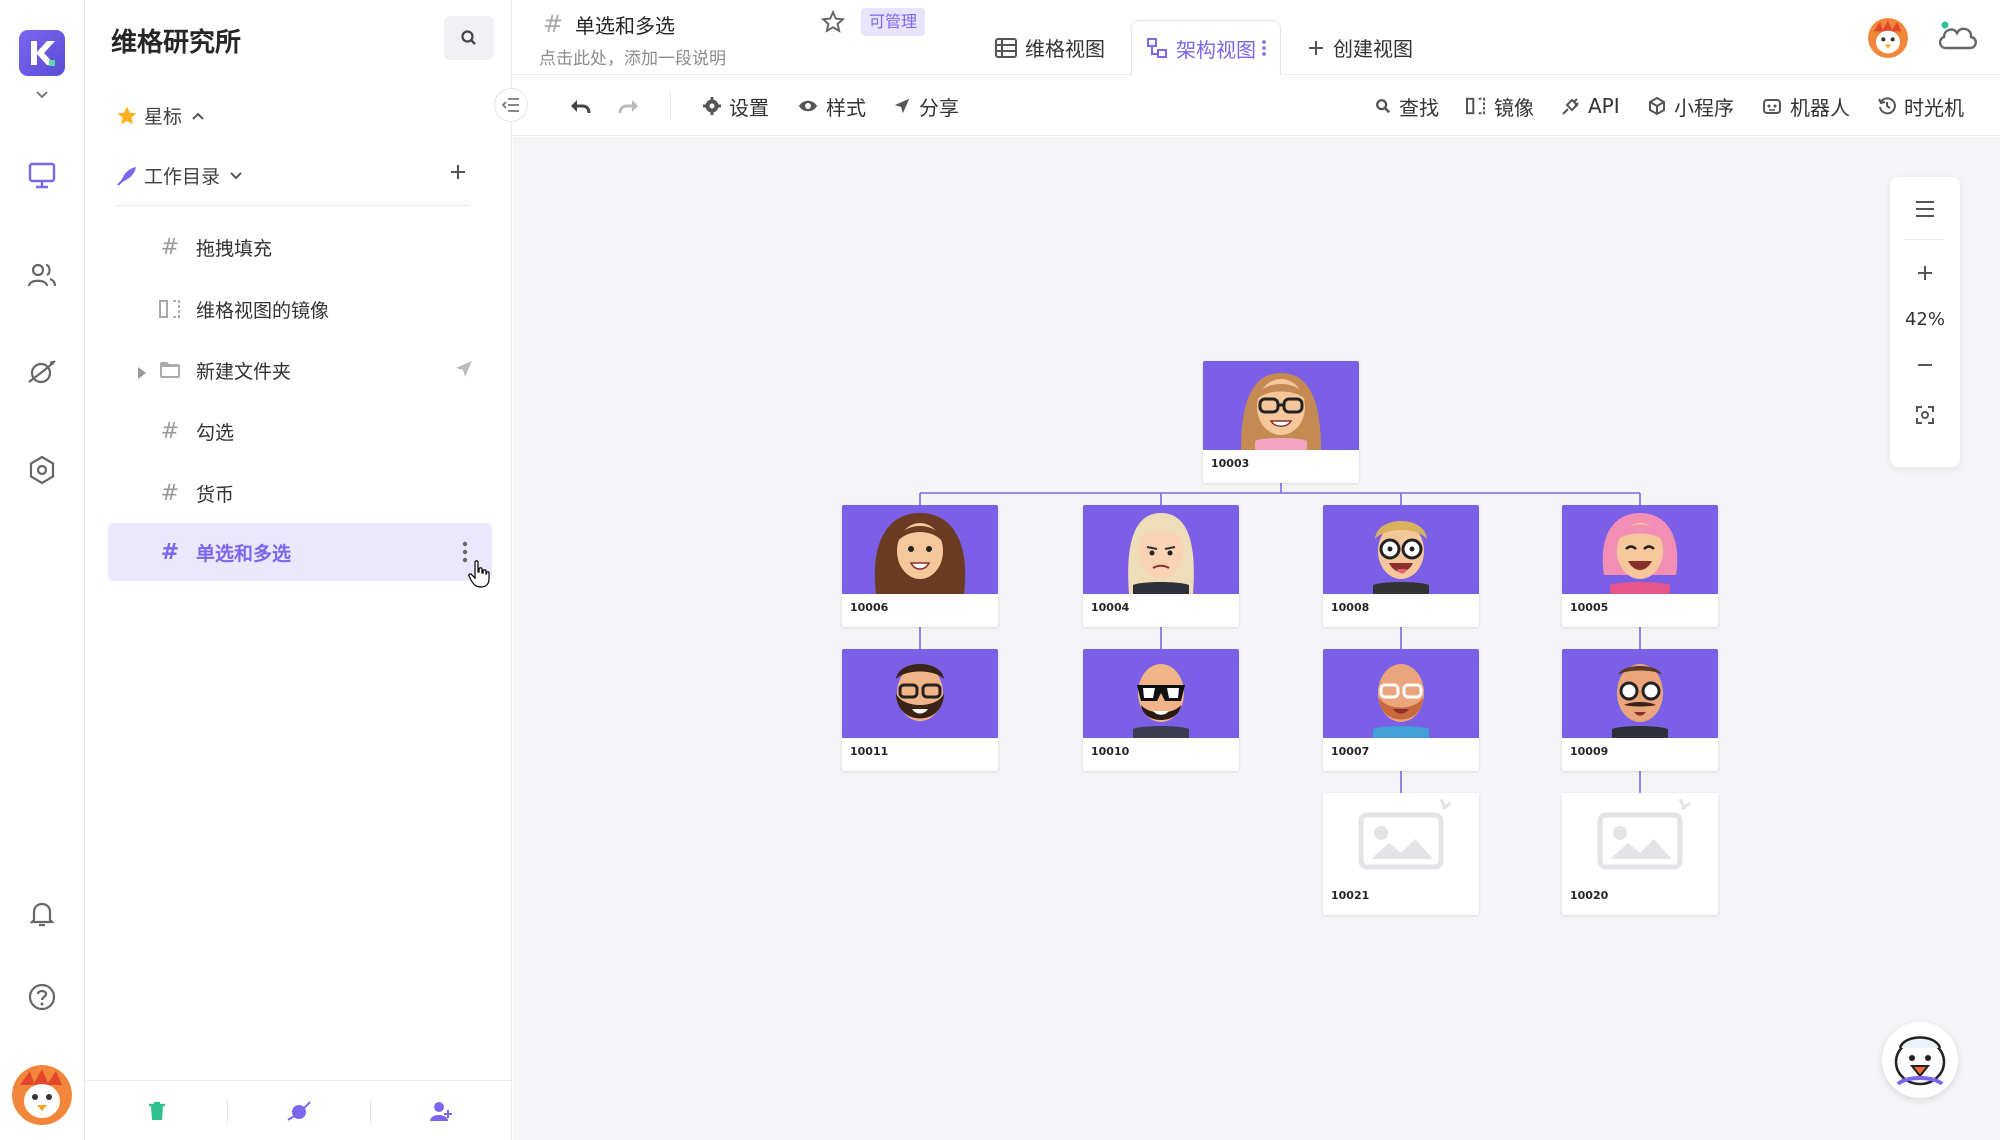 The width and height of the screenshot is (2000, 1140). Describe the element at coordinates (1925, 273) in the screenshot. I see `zoom-in-button` at that location.